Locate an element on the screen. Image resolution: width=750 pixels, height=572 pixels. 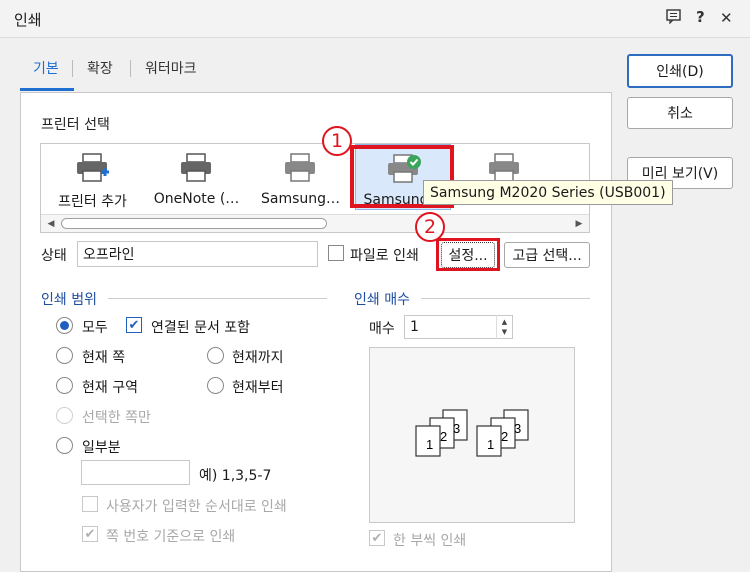
radio-current-page is located at coordinates (64, 355).